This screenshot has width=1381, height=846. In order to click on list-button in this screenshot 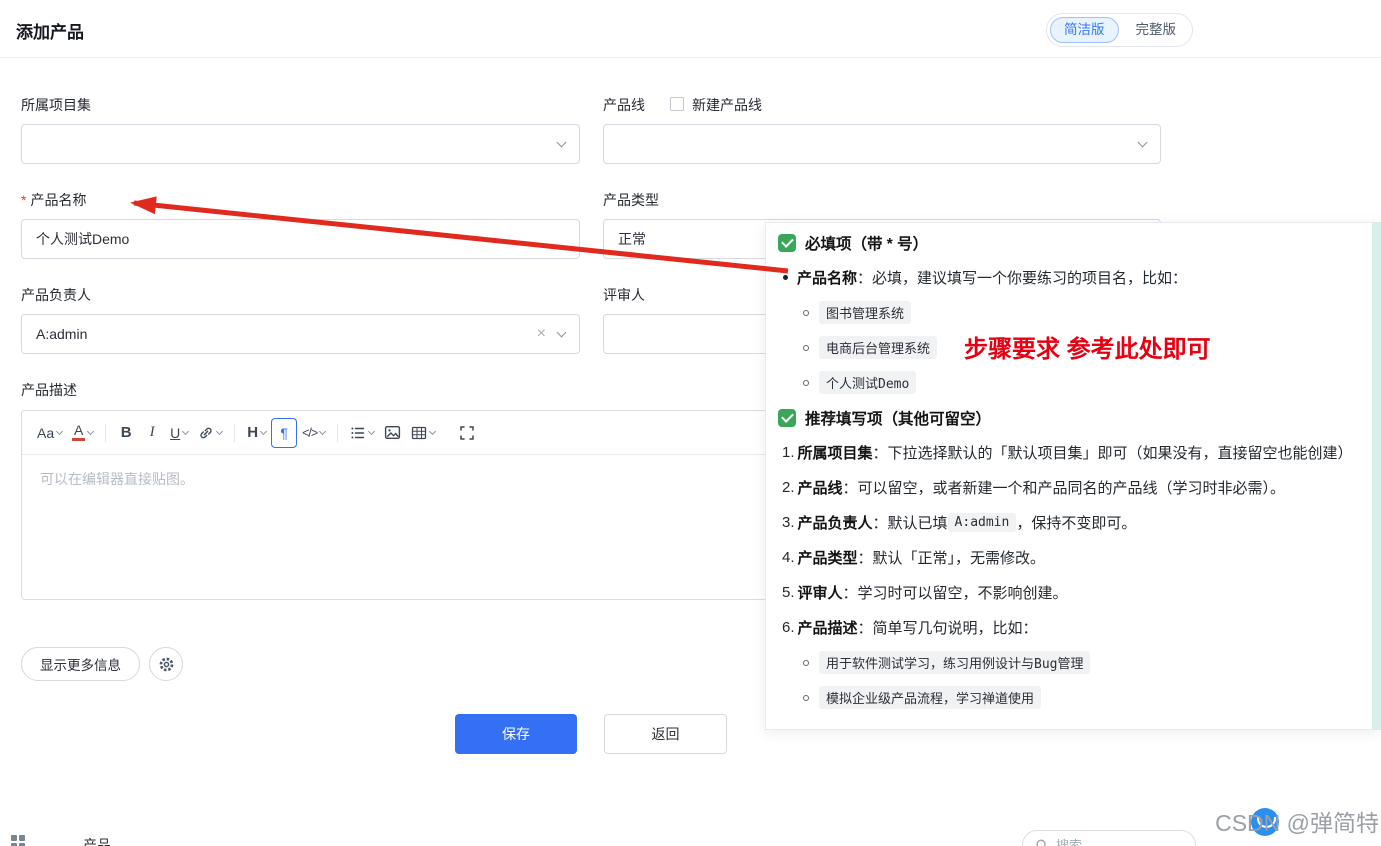, I will do `click(362, 433)`.